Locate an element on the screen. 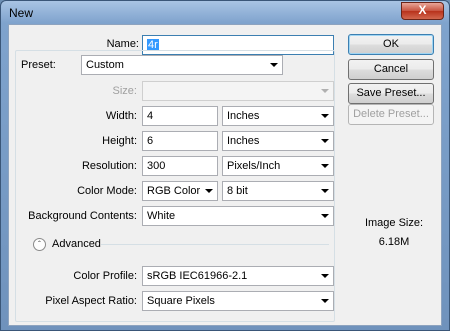 This screenshot has height=331, width=450. resolution-unit-value: Pixels/Inch is located at coordinates (254, 166).